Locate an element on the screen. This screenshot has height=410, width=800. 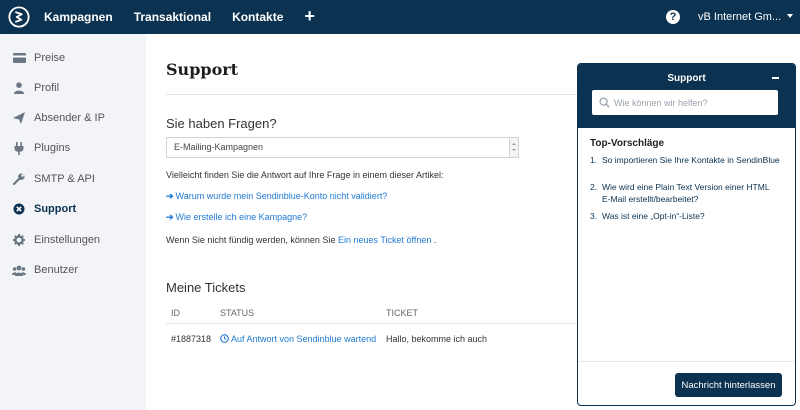
widget-title: Support is located at coordinates (686, 78).